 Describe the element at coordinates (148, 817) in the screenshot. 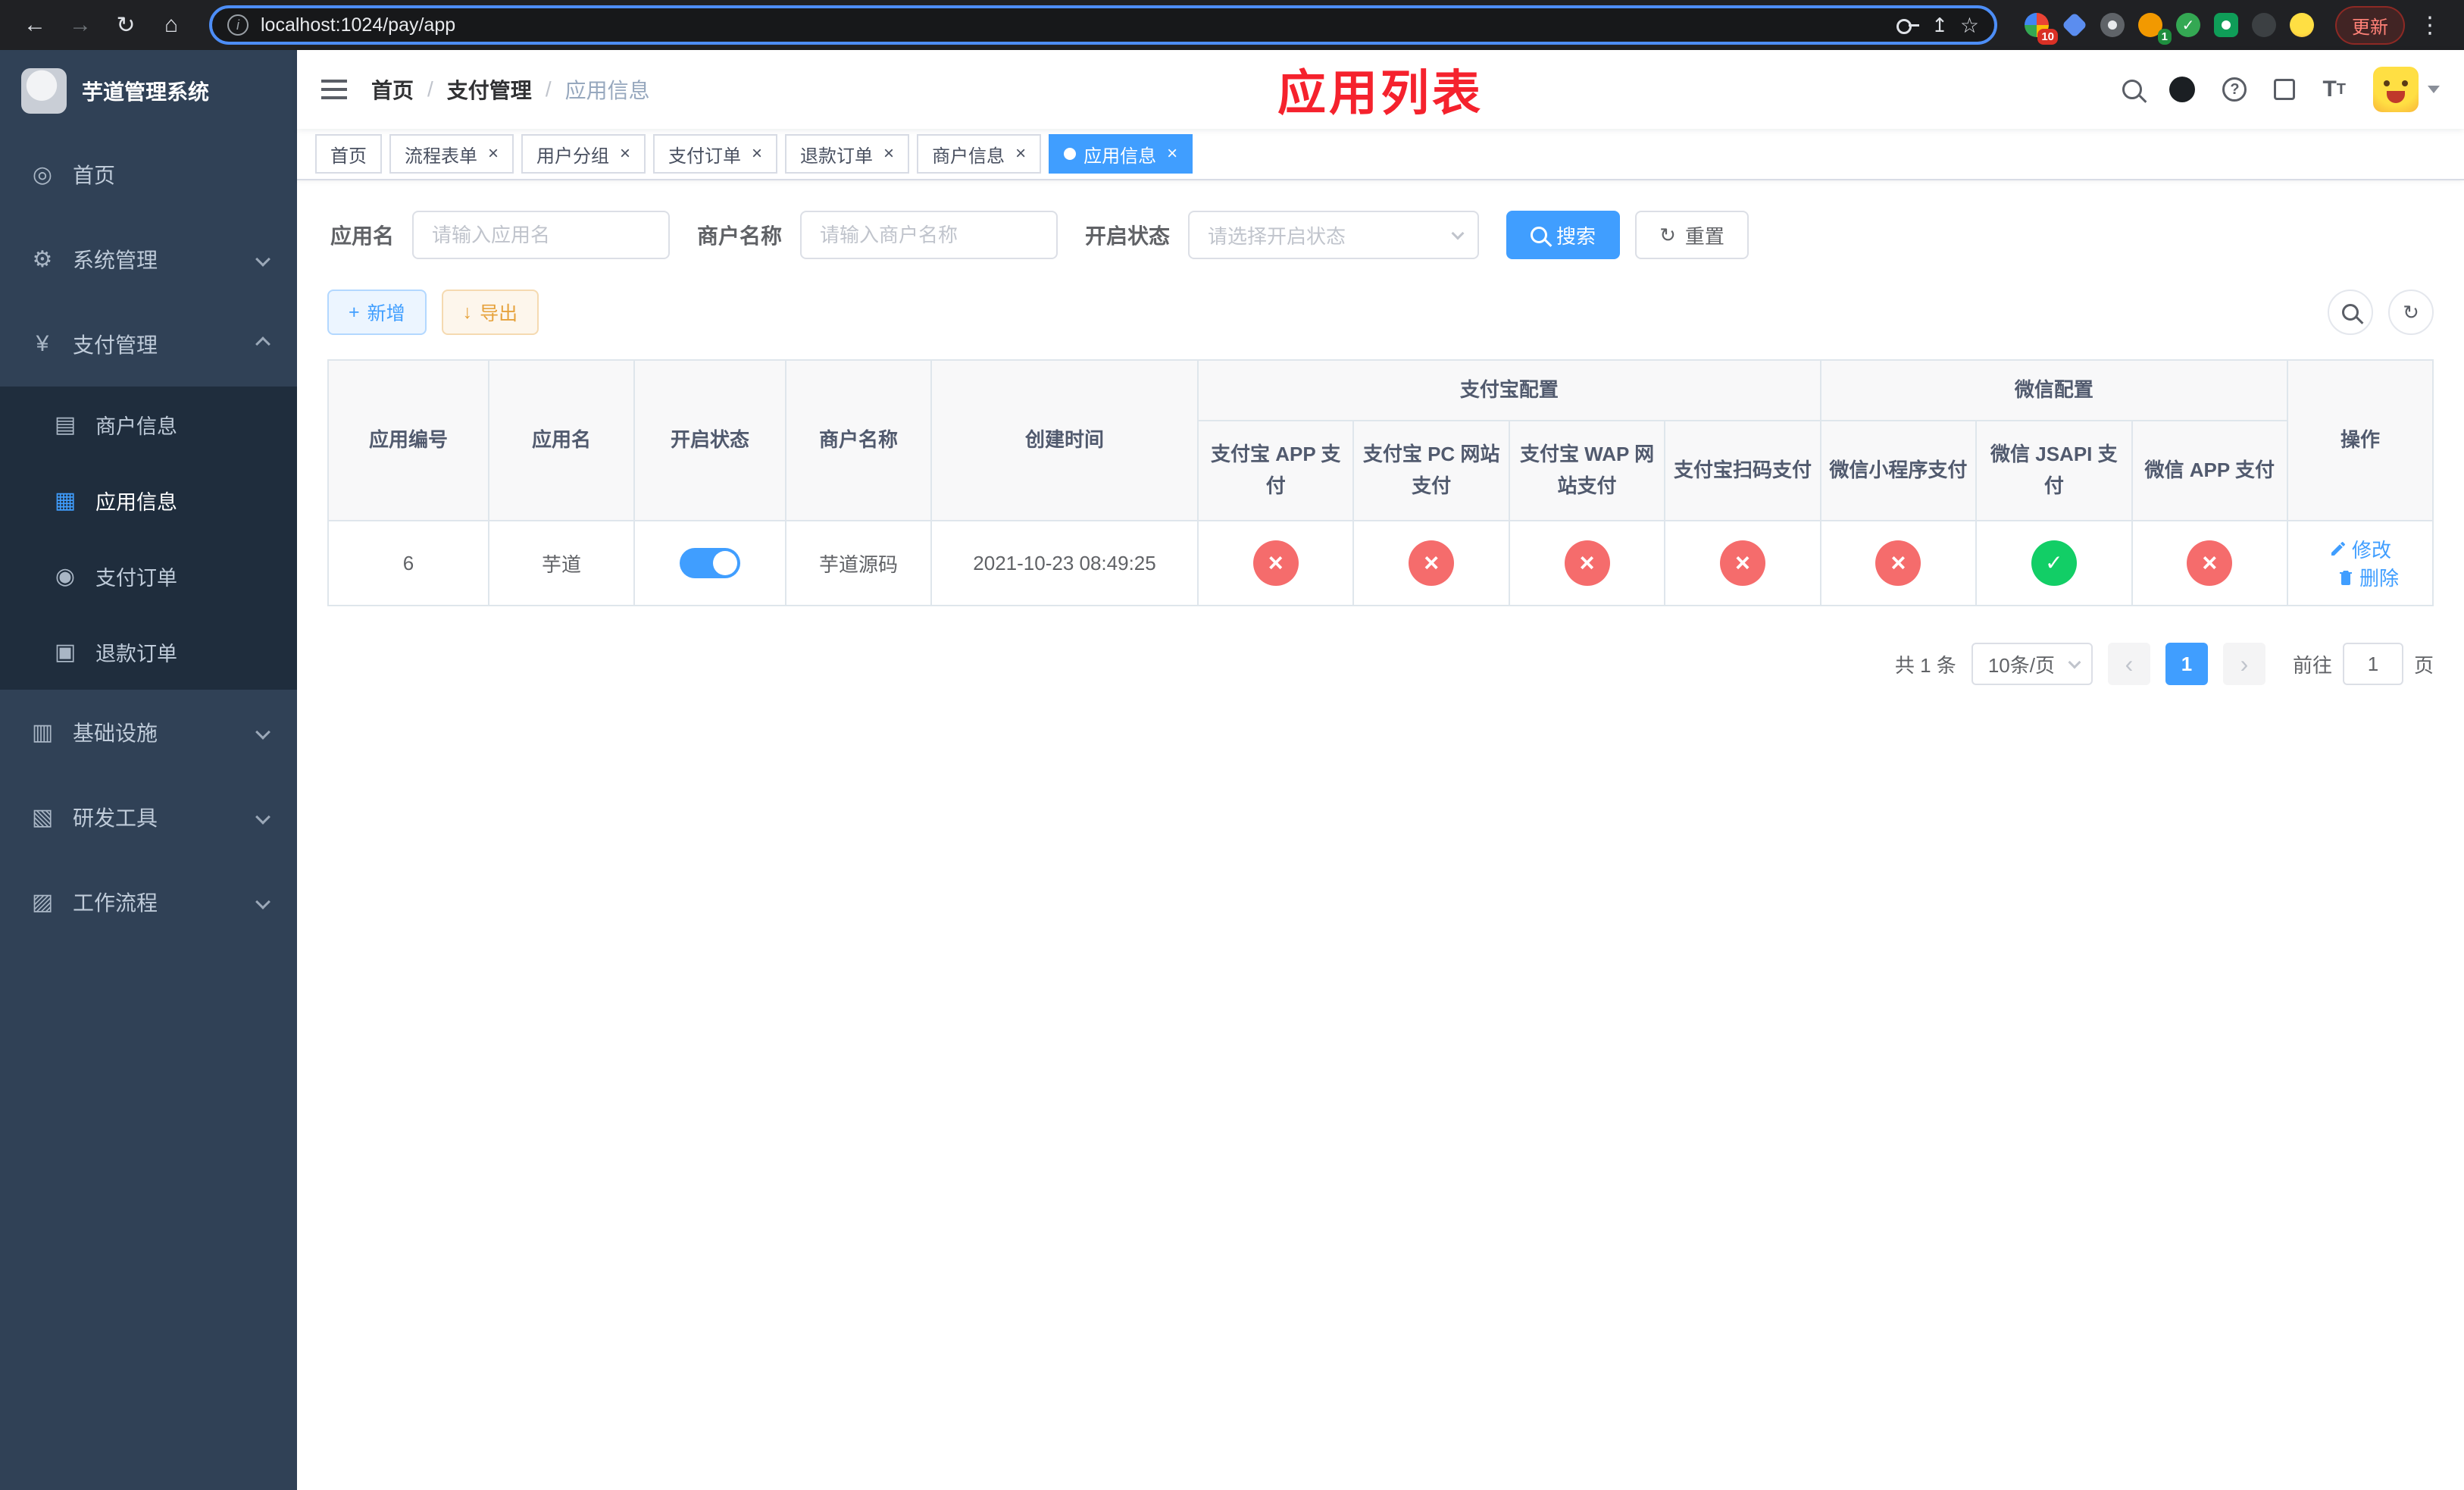

I see `sidebar-item-dev-tools: ▧ 研发工具` at that location.